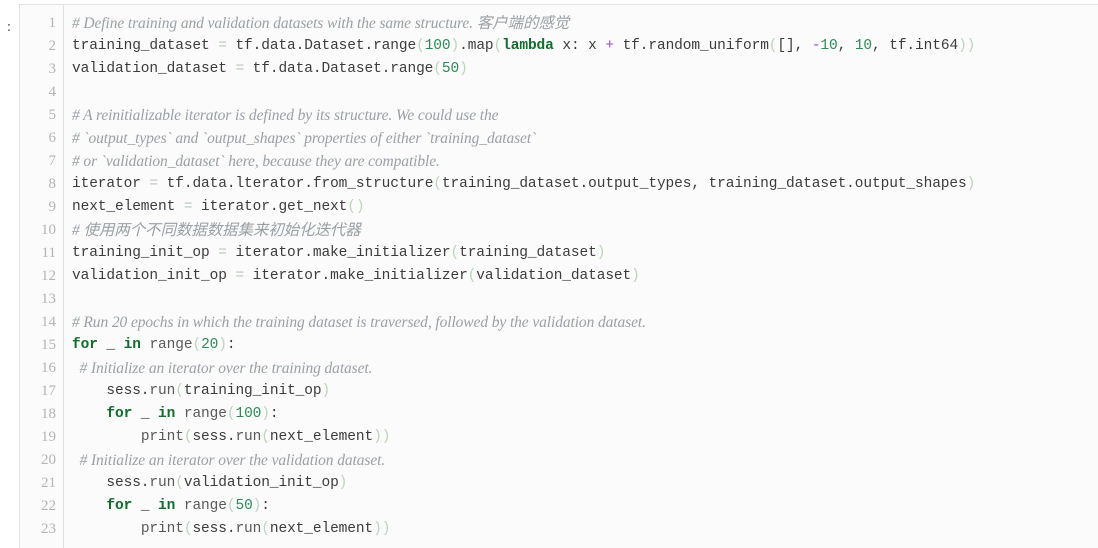 The width and height of the screenshot is (1098, 548). What do you see at coordinates (579, 46) in the screenshot?
I see `token-text: x` at bounding box center [579, 46].